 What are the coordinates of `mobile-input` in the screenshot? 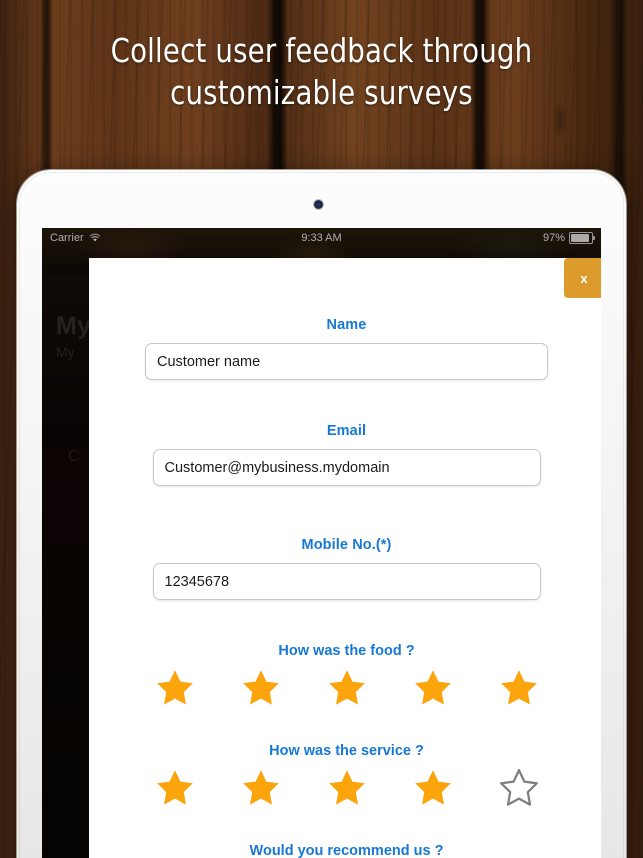 It's located at (346, 581).